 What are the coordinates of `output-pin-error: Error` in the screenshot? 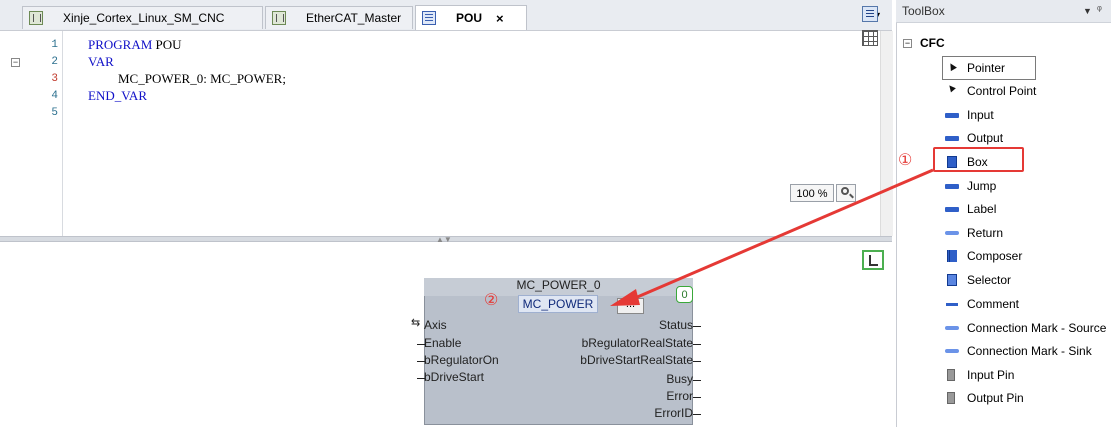 It's located at (679, 396).